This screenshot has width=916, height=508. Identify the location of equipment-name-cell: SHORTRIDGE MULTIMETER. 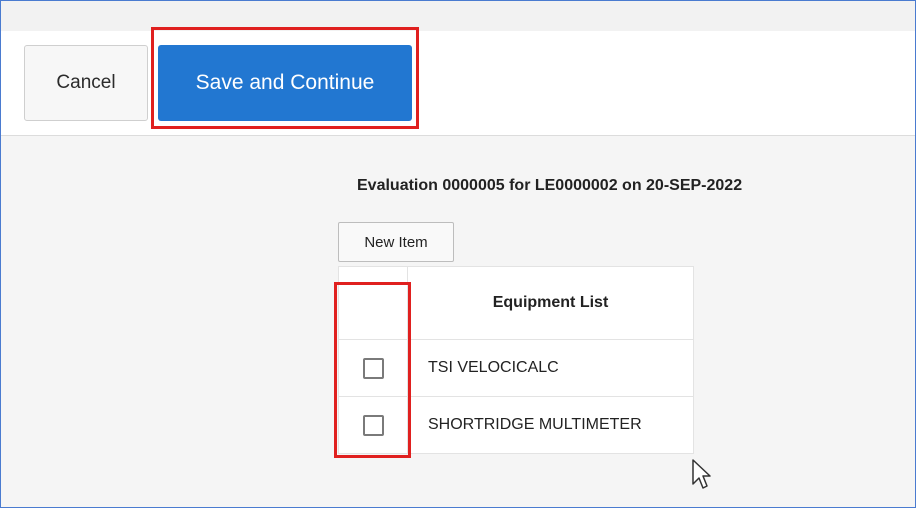
(550, 425).